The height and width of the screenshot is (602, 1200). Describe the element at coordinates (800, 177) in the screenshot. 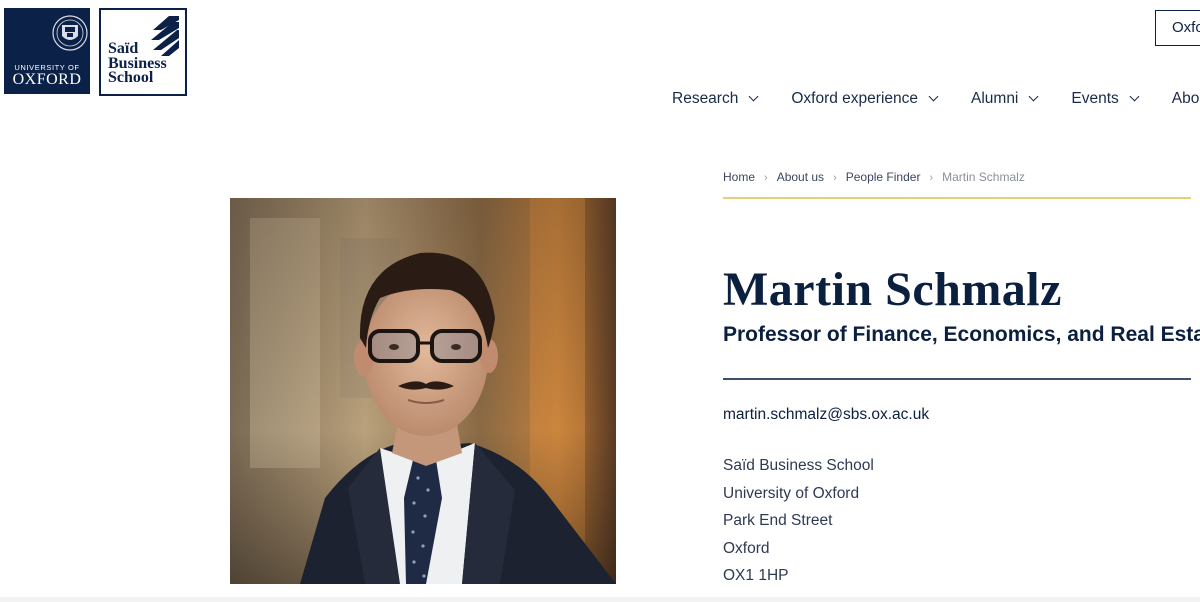

I see `breadcrumb-about-us: About us` at that location.